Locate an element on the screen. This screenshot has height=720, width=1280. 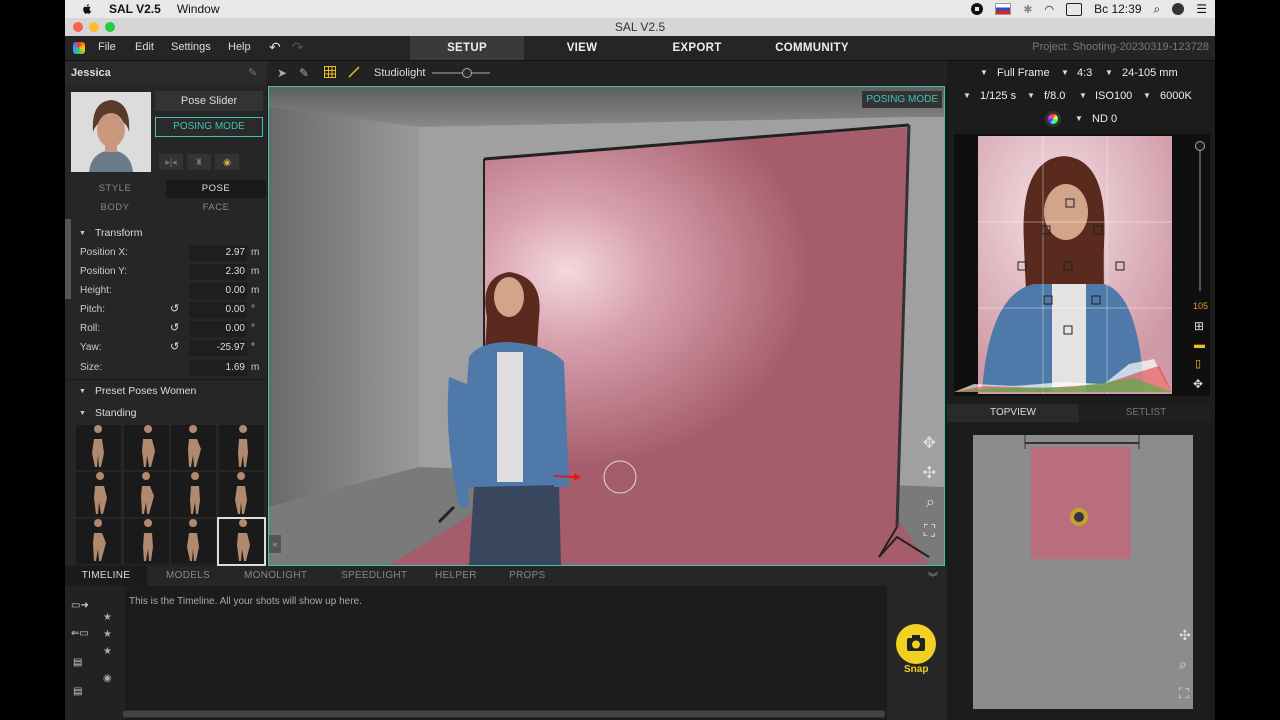
prop-value-input: -25.97 is located at coordinates (218, 348).